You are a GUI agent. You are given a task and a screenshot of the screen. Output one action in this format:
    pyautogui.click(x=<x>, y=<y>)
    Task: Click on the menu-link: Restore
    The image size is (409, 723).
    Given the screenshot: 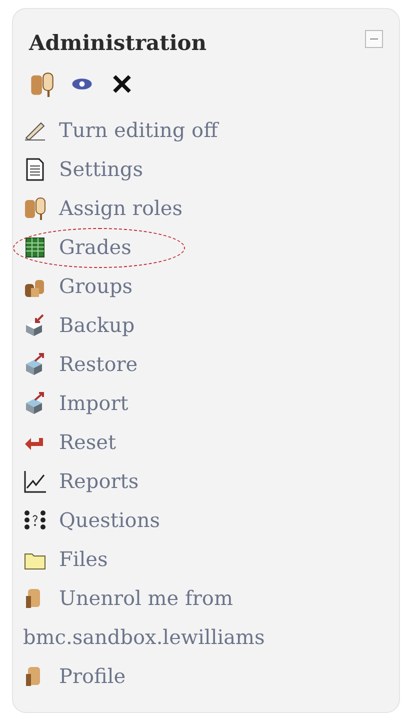 What is the action you would take?
    pyautogui.click(x=205, y=364)
    